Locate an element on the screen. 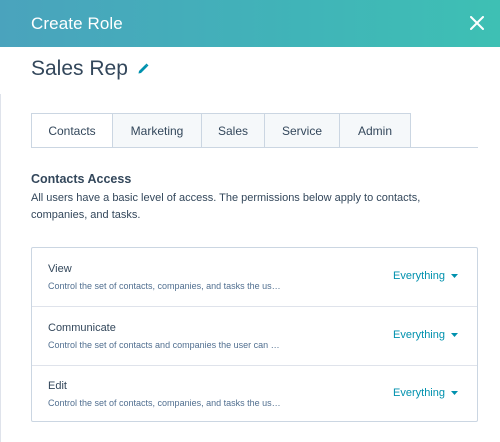 The image size is (500, 442). permission-name: Edit is located at coordinates (57, 386).